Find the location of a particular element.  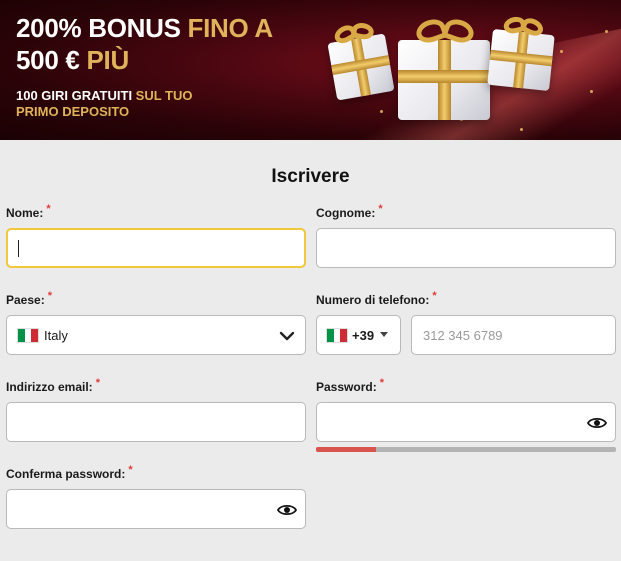

country-value: Italy is located at coordinates (56, 335).